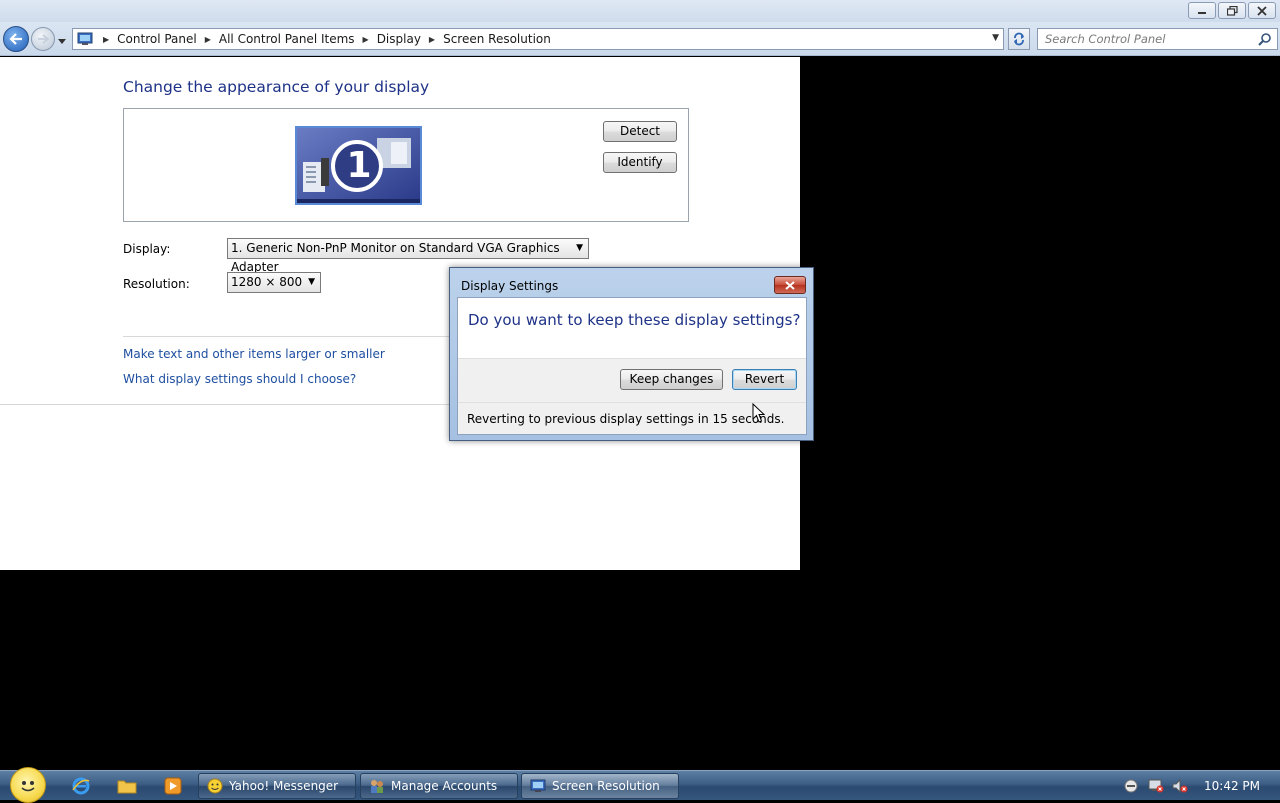 Image resolution: width=1280 pixels, height=803 pixels. What do you see at coordinates (510, 286) in the screenshot?
I see `dialog-title: Display Settings` at bounding box center [510, 286].